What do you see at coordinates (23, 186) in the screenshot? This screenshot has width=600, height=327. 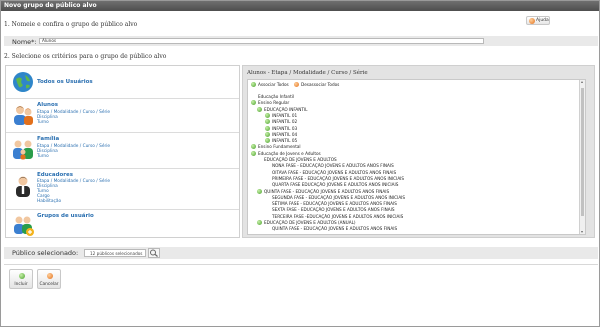 I see `educator-icon` at bounding box center [23, 186].